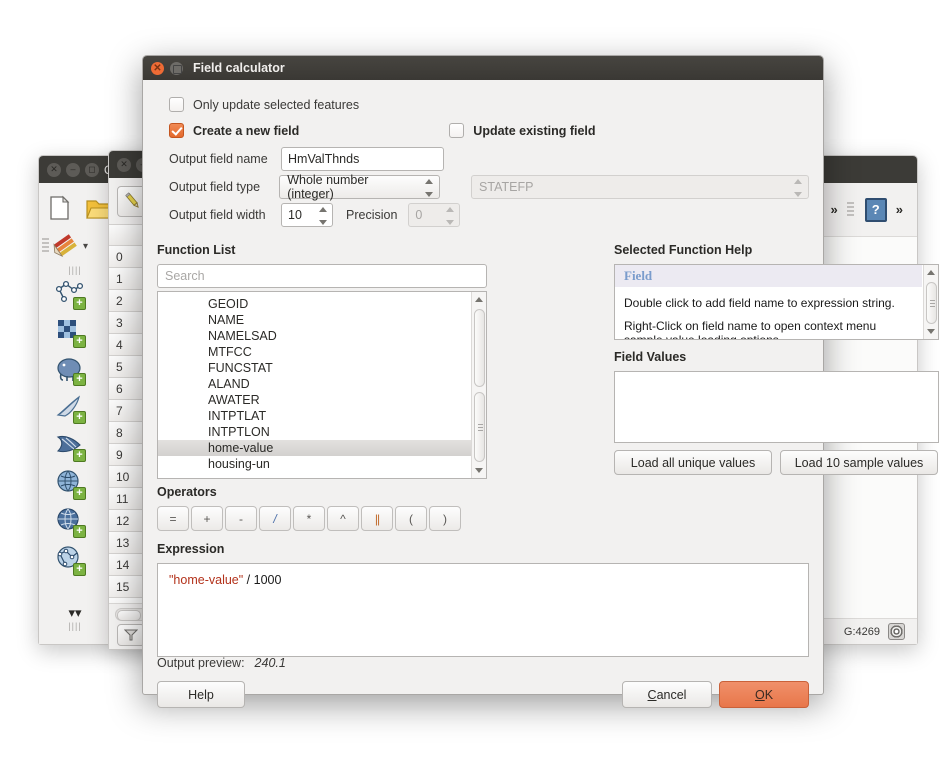 Image resolution: width=952 pixels, height=767 pixels. What do you see at coordinates (241, 518) in the screenshot?
I see `operator-button--: -` at bounding box center [241, 518].